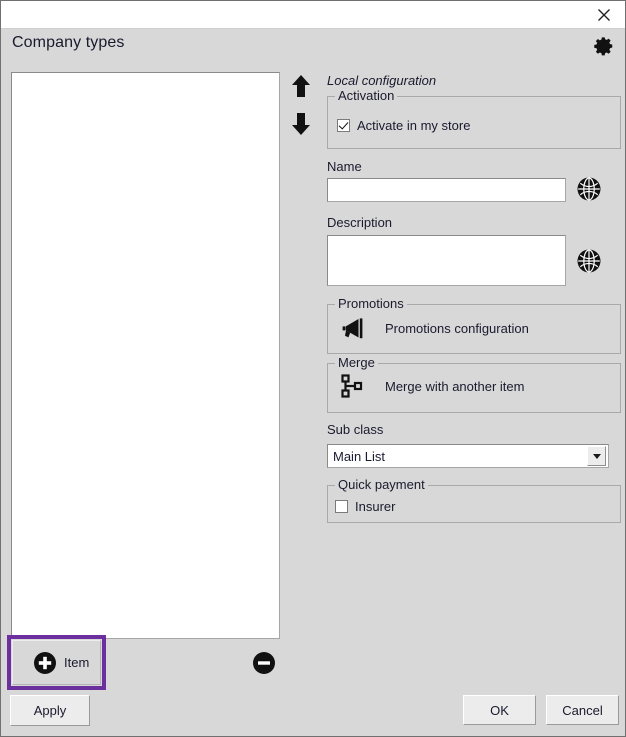  Describe the element at coordinates (474, 500) in the screenshot. I see `quick-payment-group: Quick payment Insurer` at that location.